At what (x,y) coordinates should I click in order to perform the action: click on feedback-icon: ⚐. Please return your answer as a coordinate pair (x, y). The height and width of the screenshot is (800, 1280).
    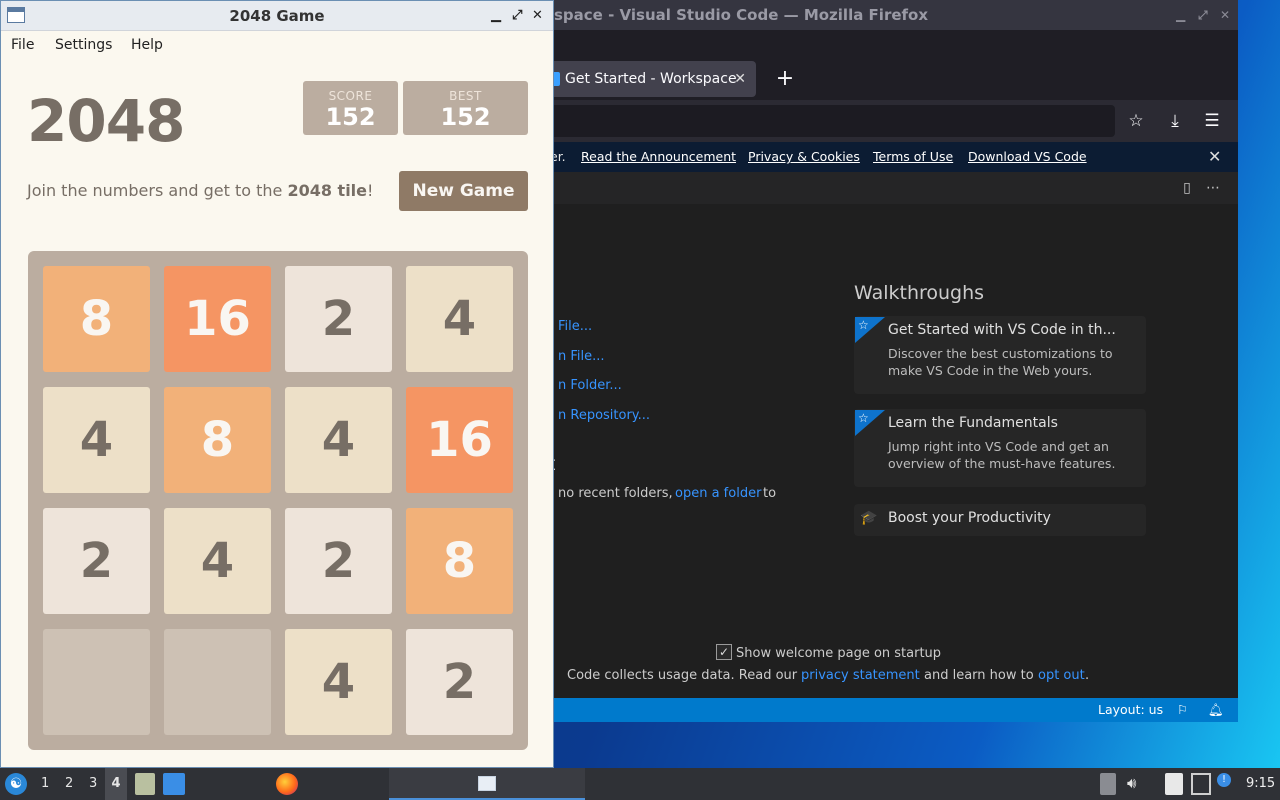
    Looking at the image, I should click on (1182, 710).